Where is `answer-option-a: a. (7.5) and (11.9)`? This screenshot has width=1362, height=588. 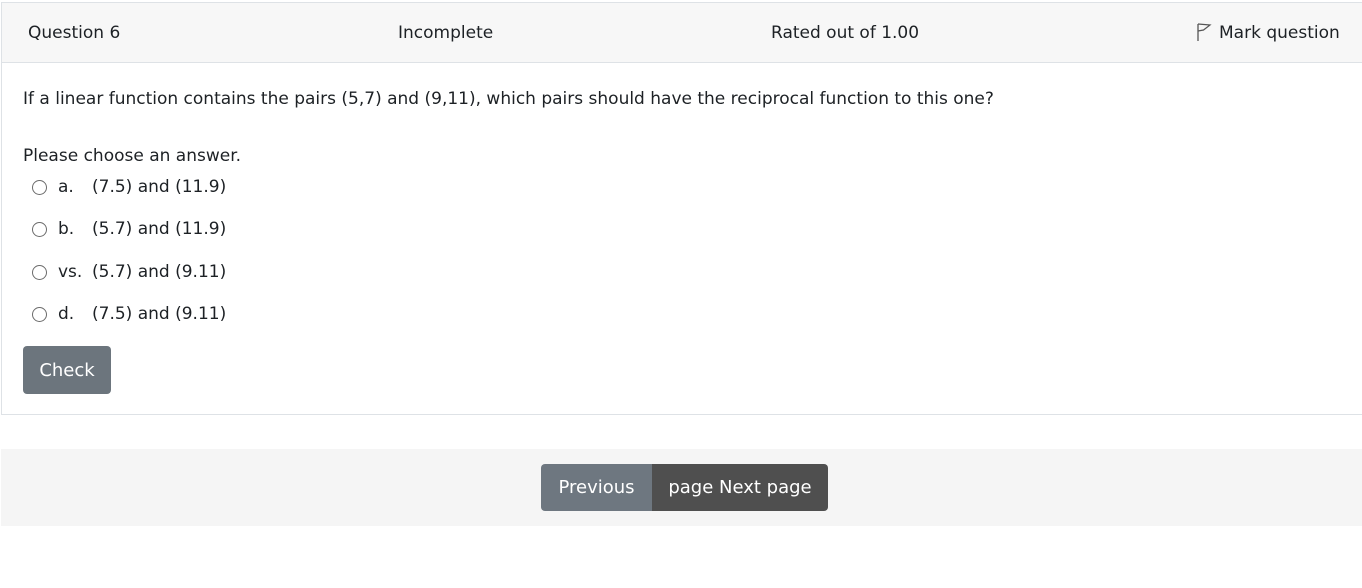 answer-option-a: a. (7.5) and (11.9) is located at coordinates (129, 187).